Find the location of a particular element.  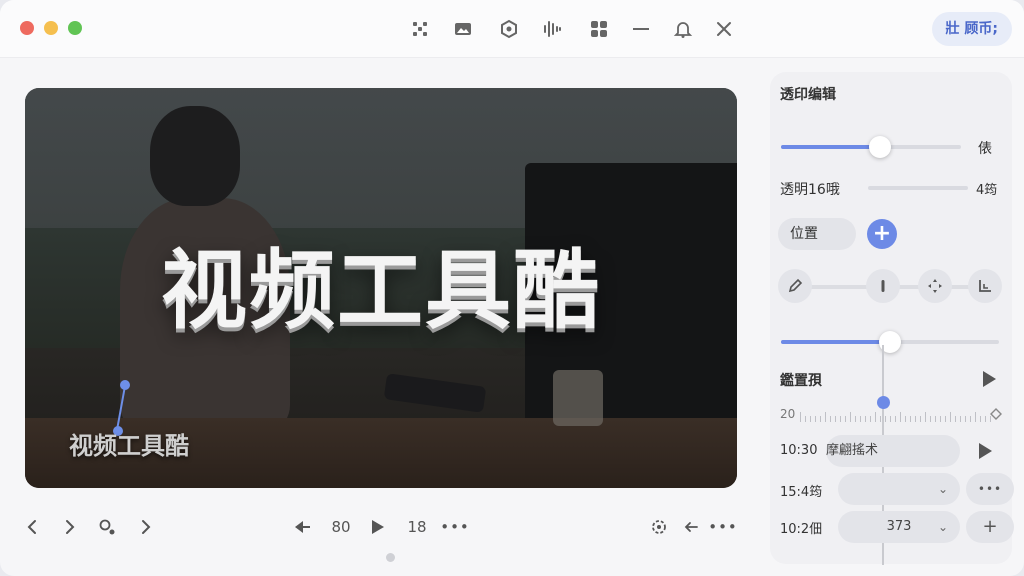

minimize-window-button is located at coordinates (51, 28).